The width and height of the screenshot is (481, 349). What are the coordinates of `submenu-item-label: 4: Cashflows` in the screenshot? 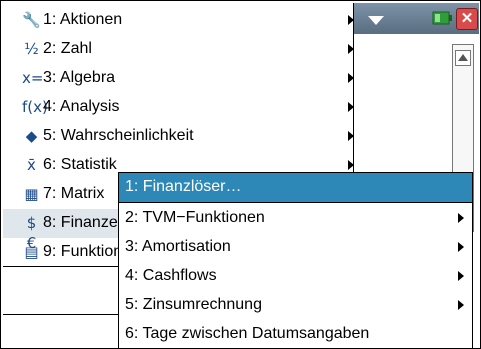 It's located at (171, 275).